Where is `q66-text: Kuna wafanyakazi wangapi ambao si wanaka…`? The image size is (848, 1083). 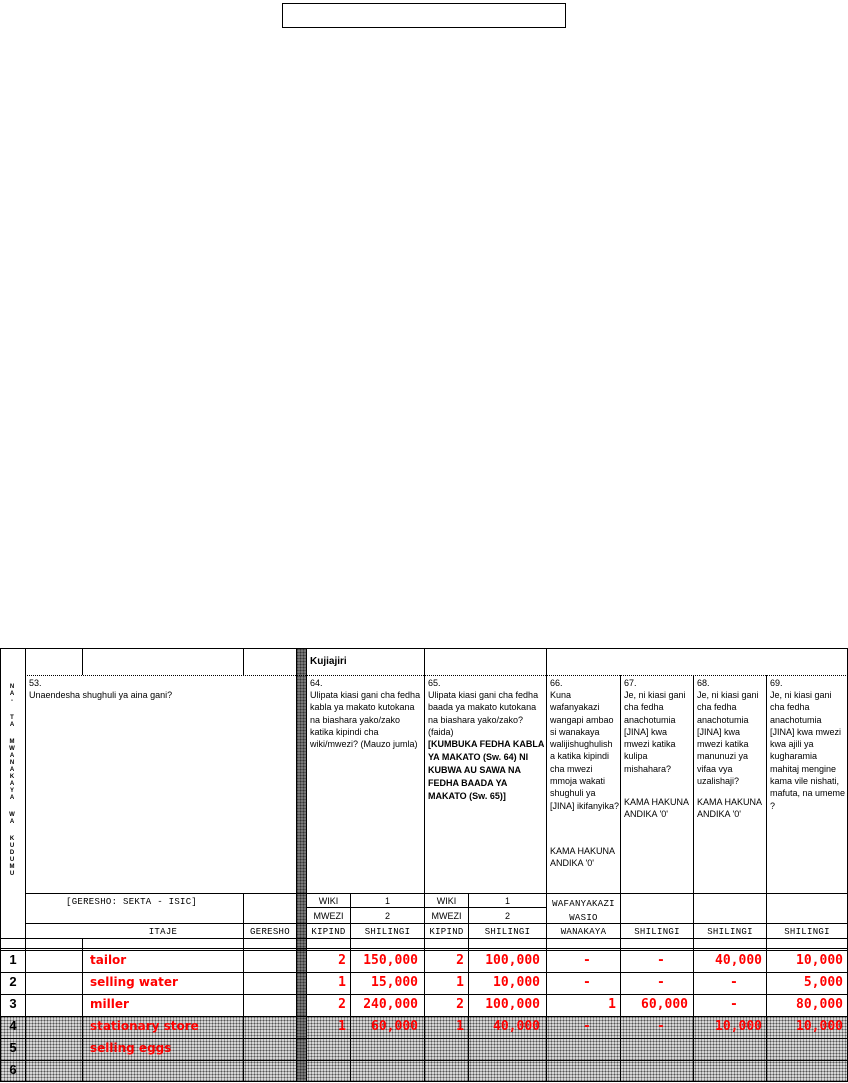
q66-text: Kuna wafanyakazi wangapi ambao si wanaka… is located at coordinates (585, 750).